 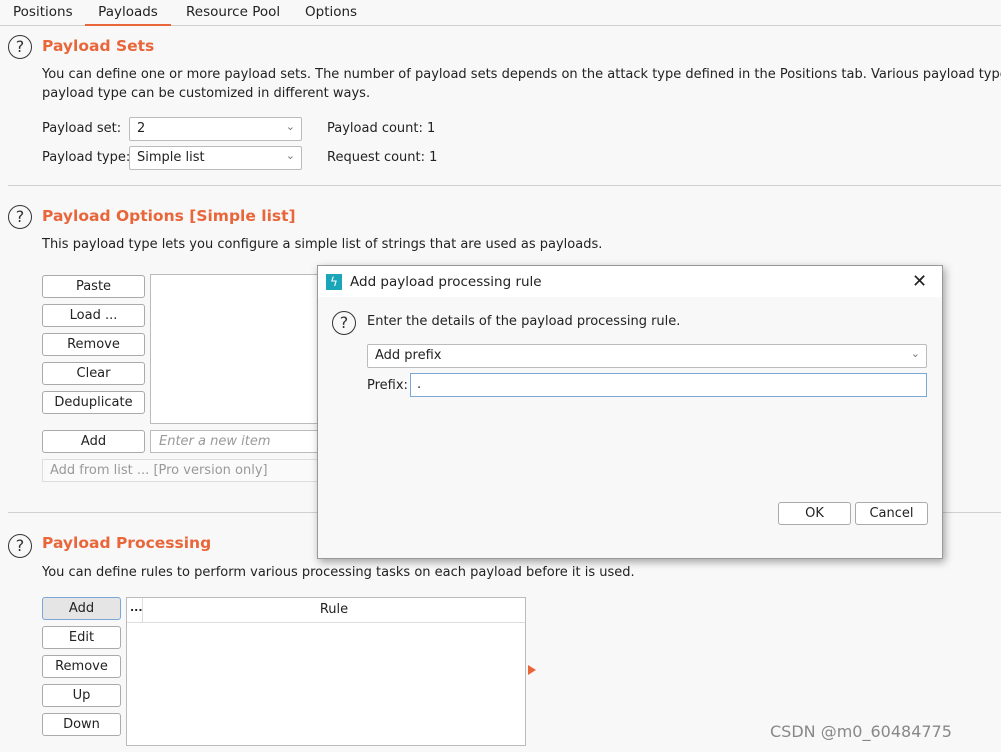 I want to click on up-rule-button: Up, so click(x=81, y=695).